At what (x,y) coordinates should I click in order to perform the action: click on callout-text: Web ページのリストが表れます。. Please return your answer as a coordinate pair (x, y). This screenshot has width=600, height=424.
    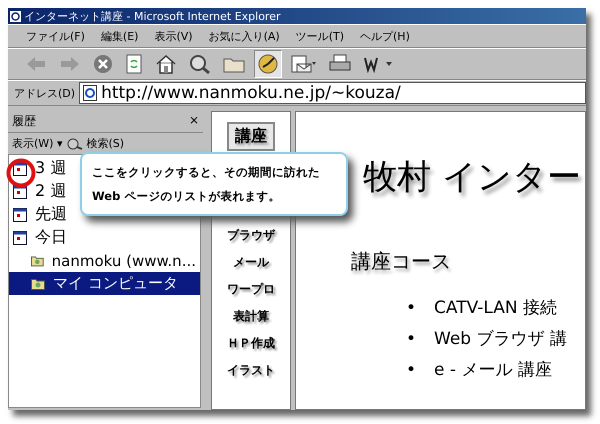
    Looking at the image, I should click on (187, 196).